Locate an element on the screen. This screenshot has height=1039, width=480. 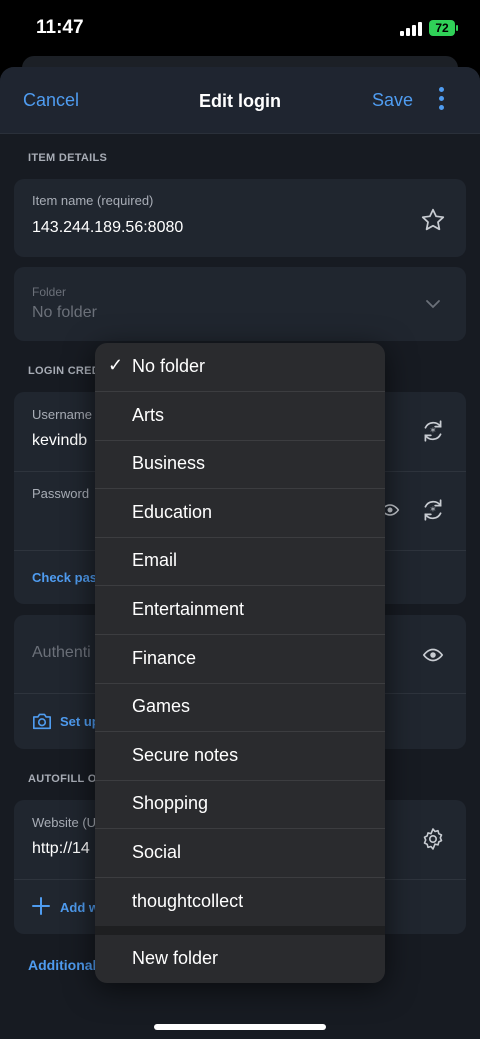
plus-icon is located at coordinates (41, 906).